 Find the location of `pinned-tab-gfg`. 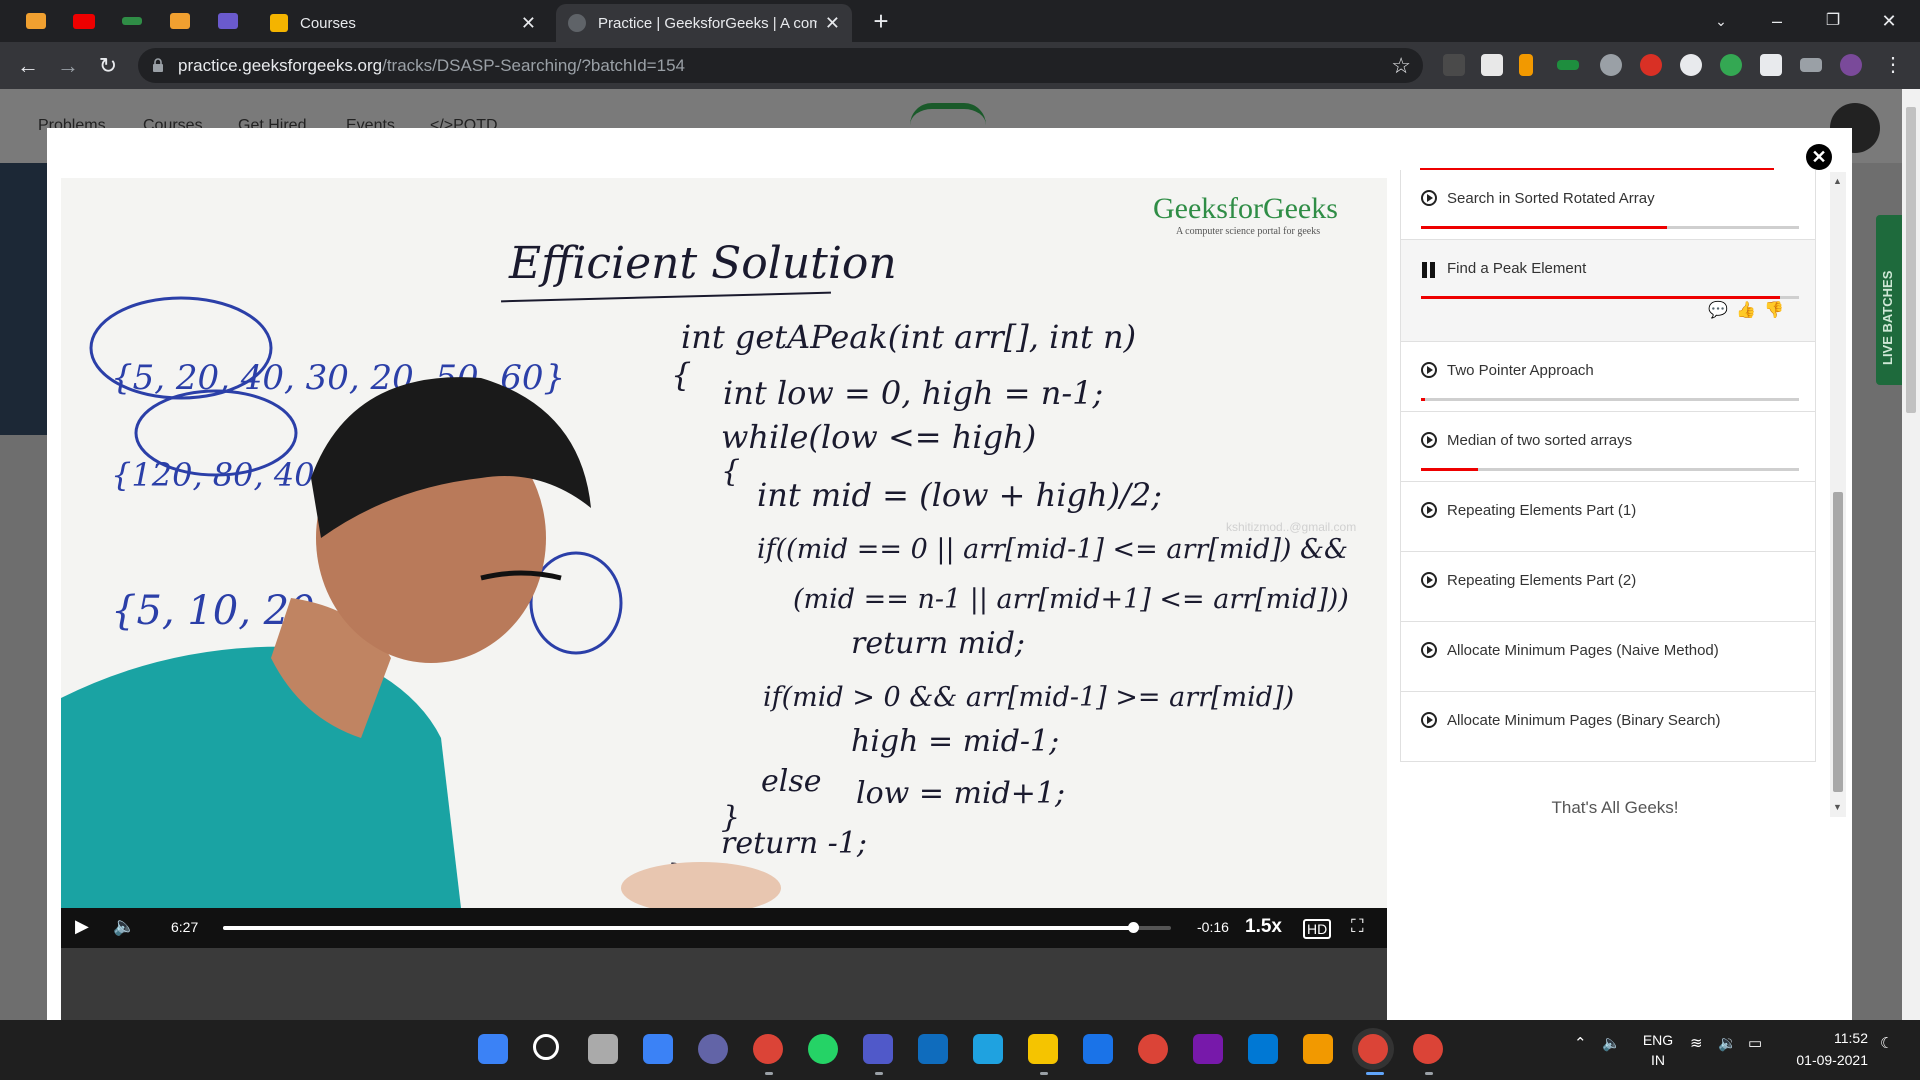

pinned-tab-gfg is located at coordinates (132, 21).